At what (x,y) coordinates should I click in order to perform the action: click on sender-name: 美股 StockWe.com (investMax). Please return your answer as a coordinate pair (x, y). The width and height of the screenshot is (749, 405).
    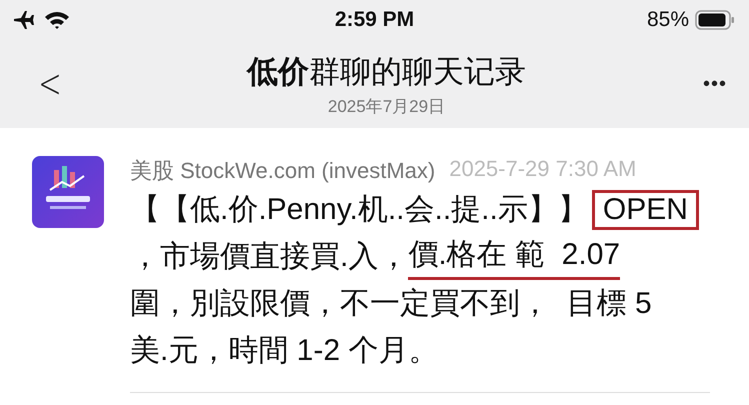
    Looking at the image, I should click on (283, 171).